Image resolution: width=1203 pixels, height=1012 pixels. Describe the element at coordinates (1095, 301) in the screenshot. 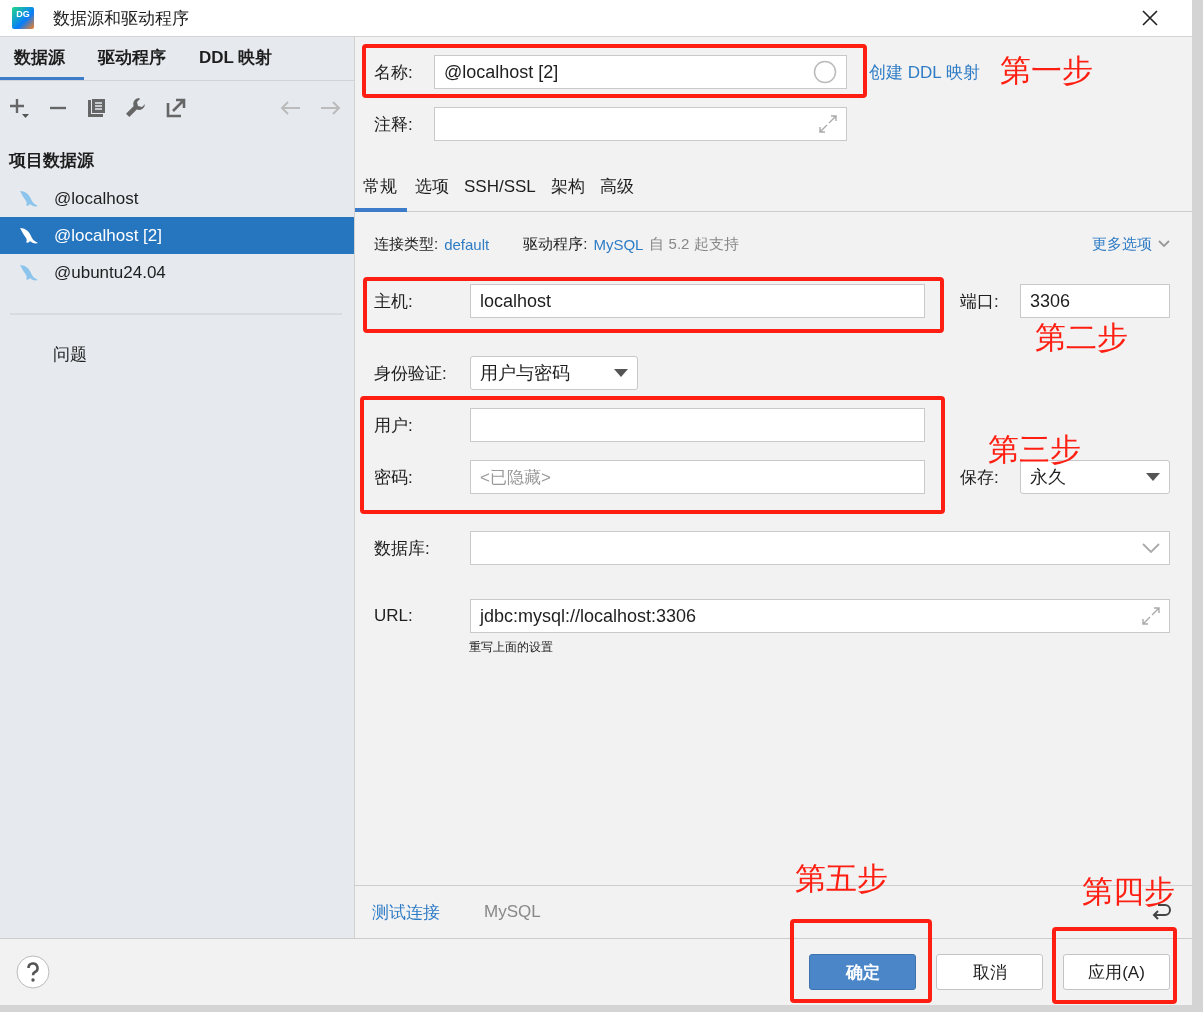

I see `port-field: 3306` at that location.